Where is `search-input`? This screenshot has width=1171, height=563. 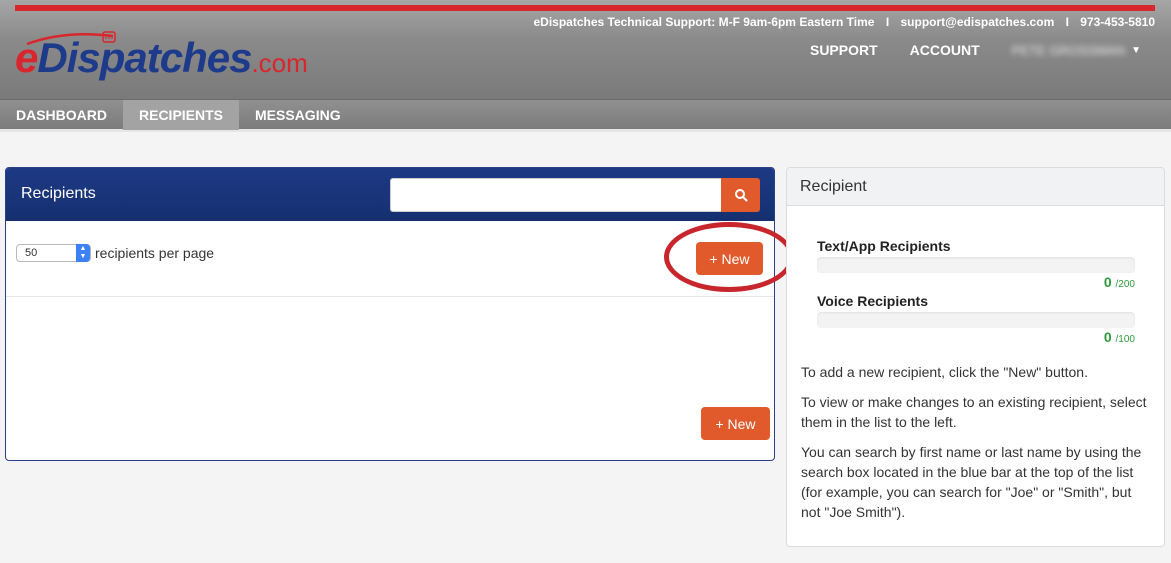 search-input is located at coordinates (555, 195).